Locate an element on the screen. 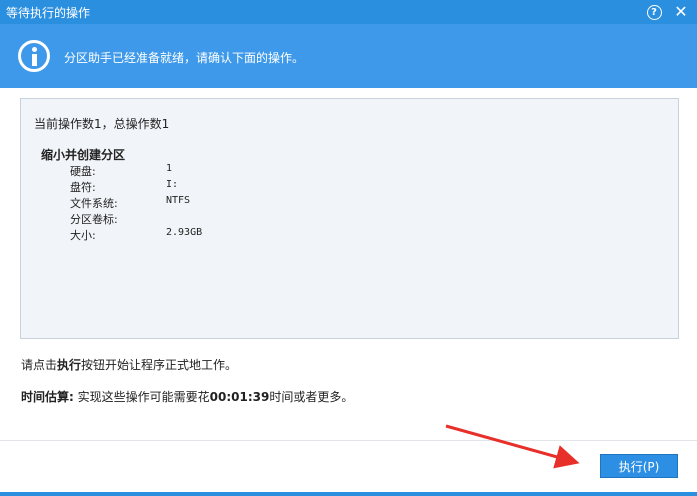 The height and width of the screenshot is (496, 697). info-banner: 分区助手已经准备就绪，请确认下面的操作。 is located at coordinates (348, 56).